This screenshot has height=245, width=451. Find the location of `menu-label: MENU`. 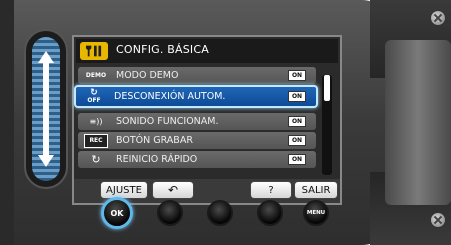

menu-label: MENU is located at coordinates (316, 213).